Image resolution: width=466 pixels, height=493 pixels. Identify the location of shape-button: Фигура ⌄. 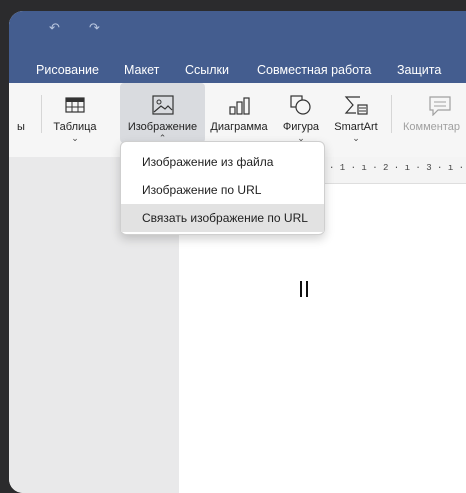
(301, 113).